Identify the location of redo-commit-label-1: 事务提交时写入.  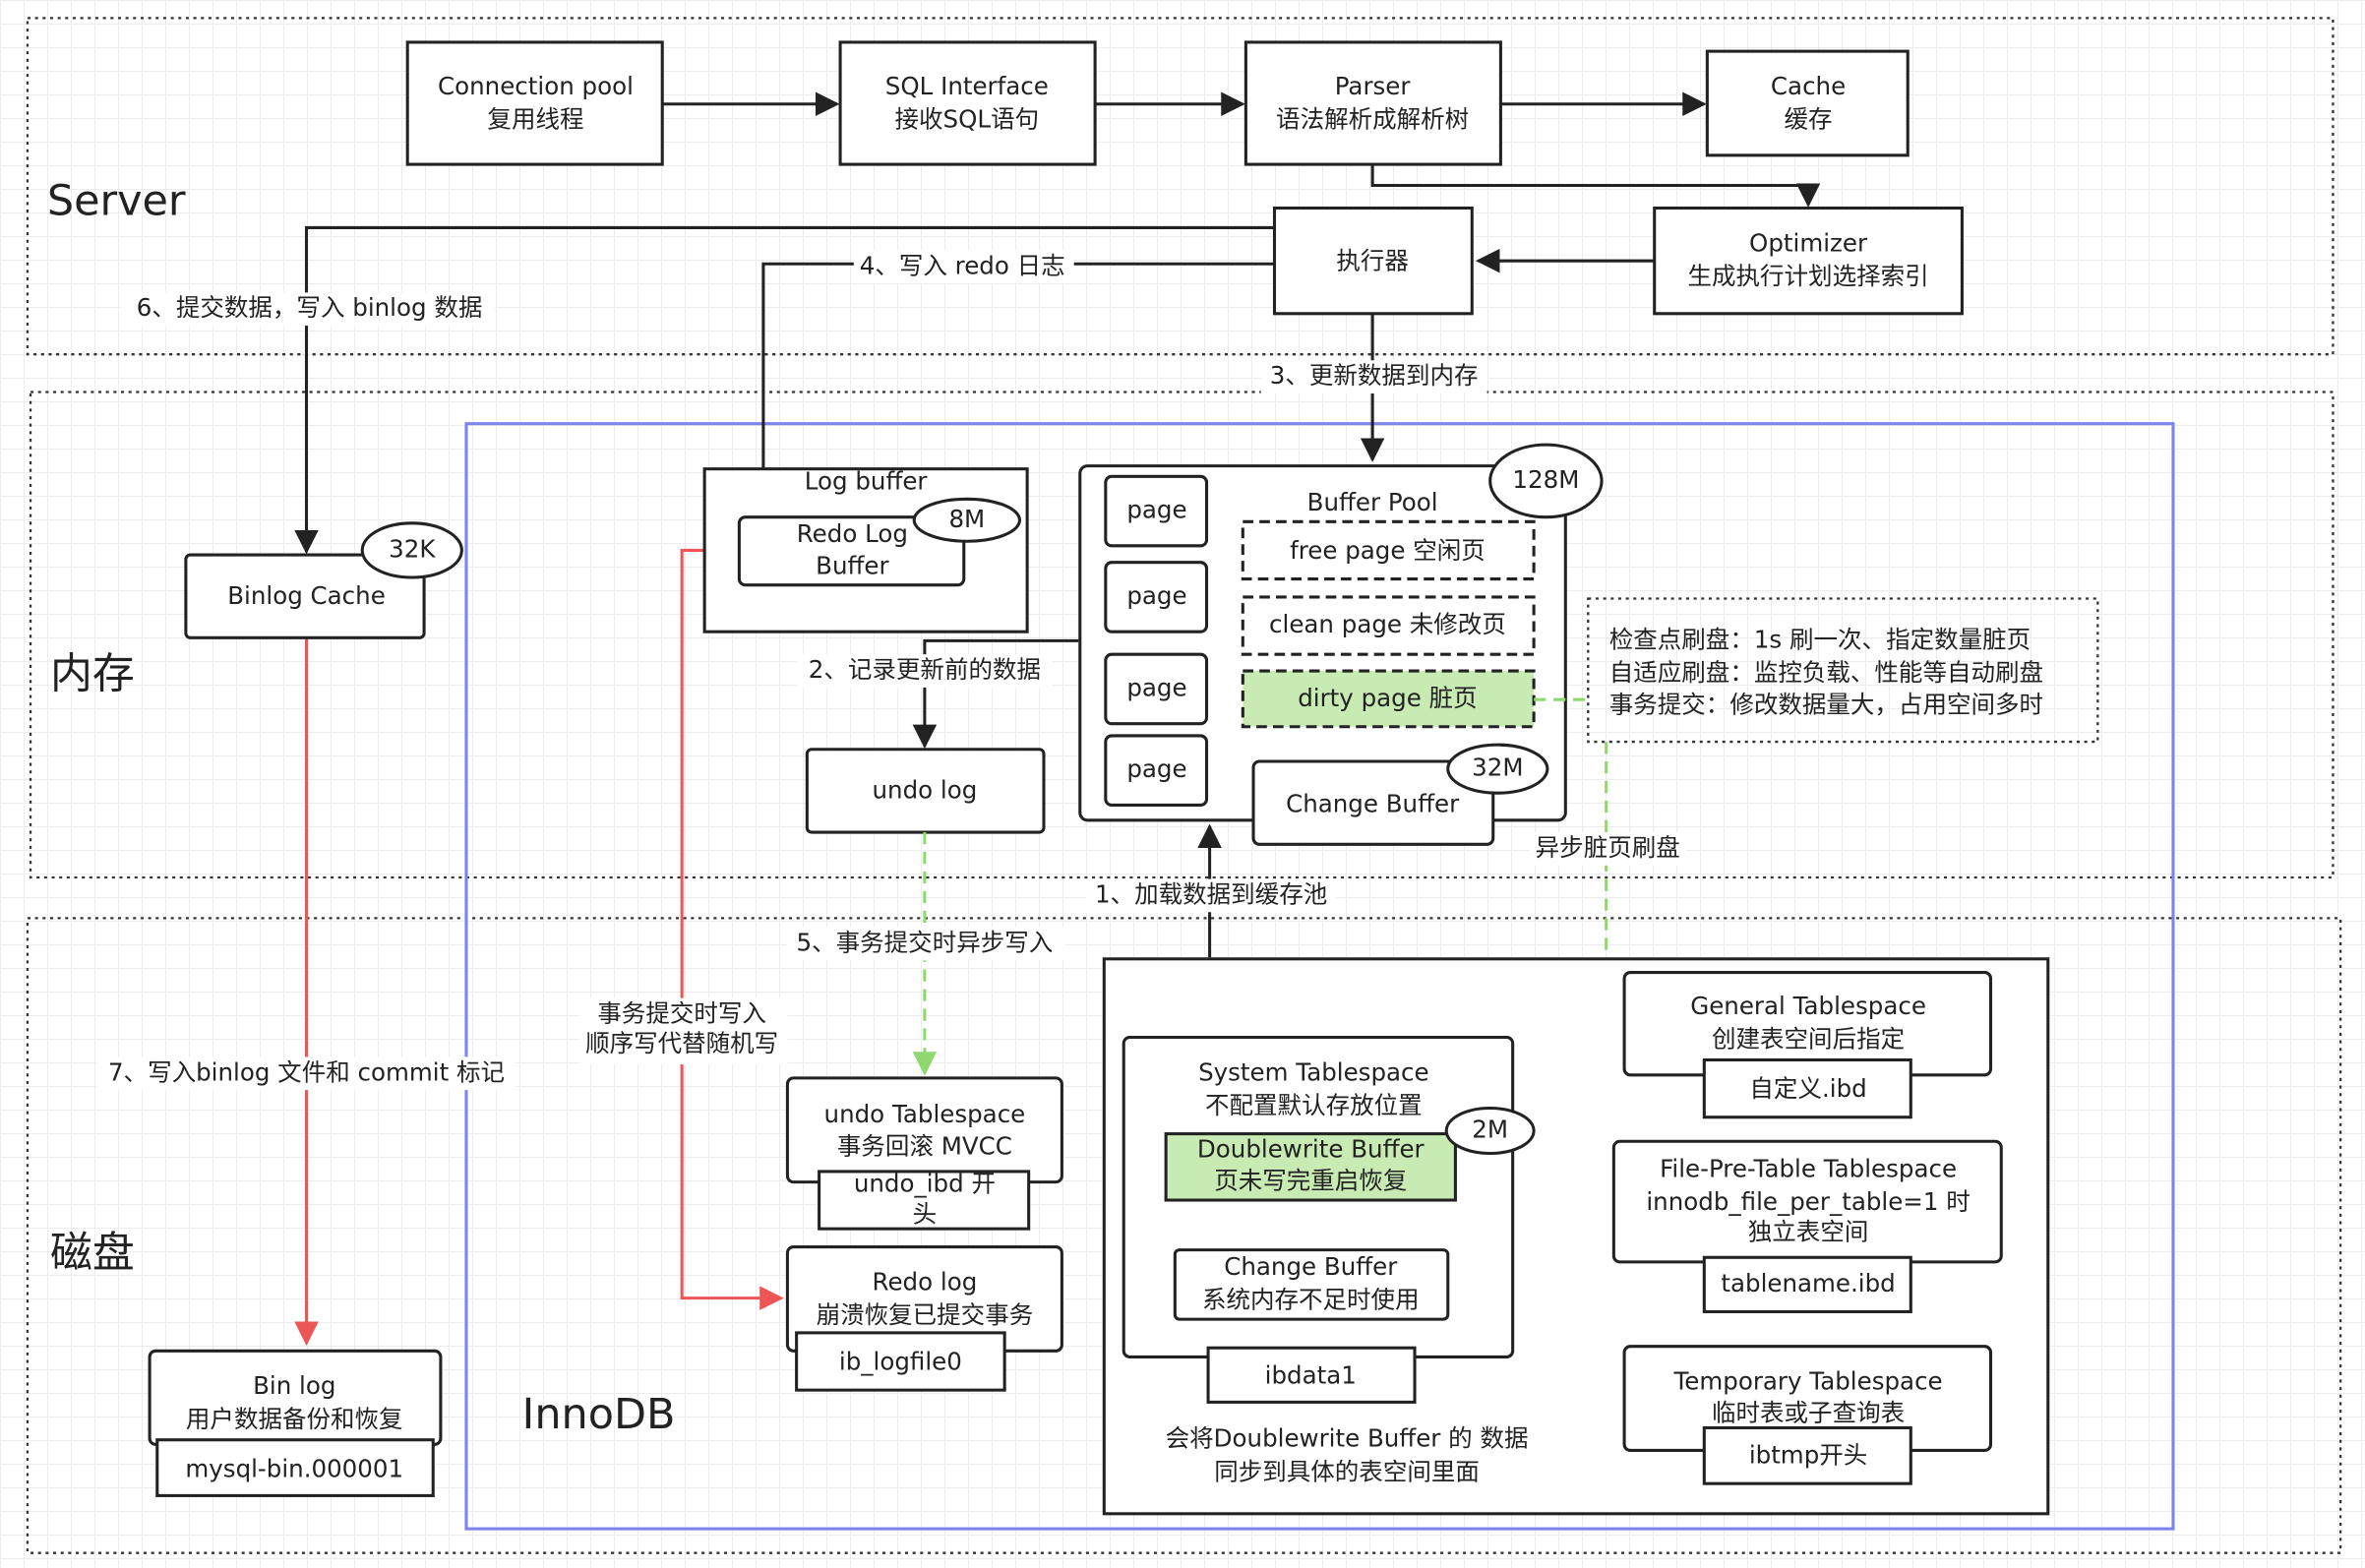
(681, 1014).